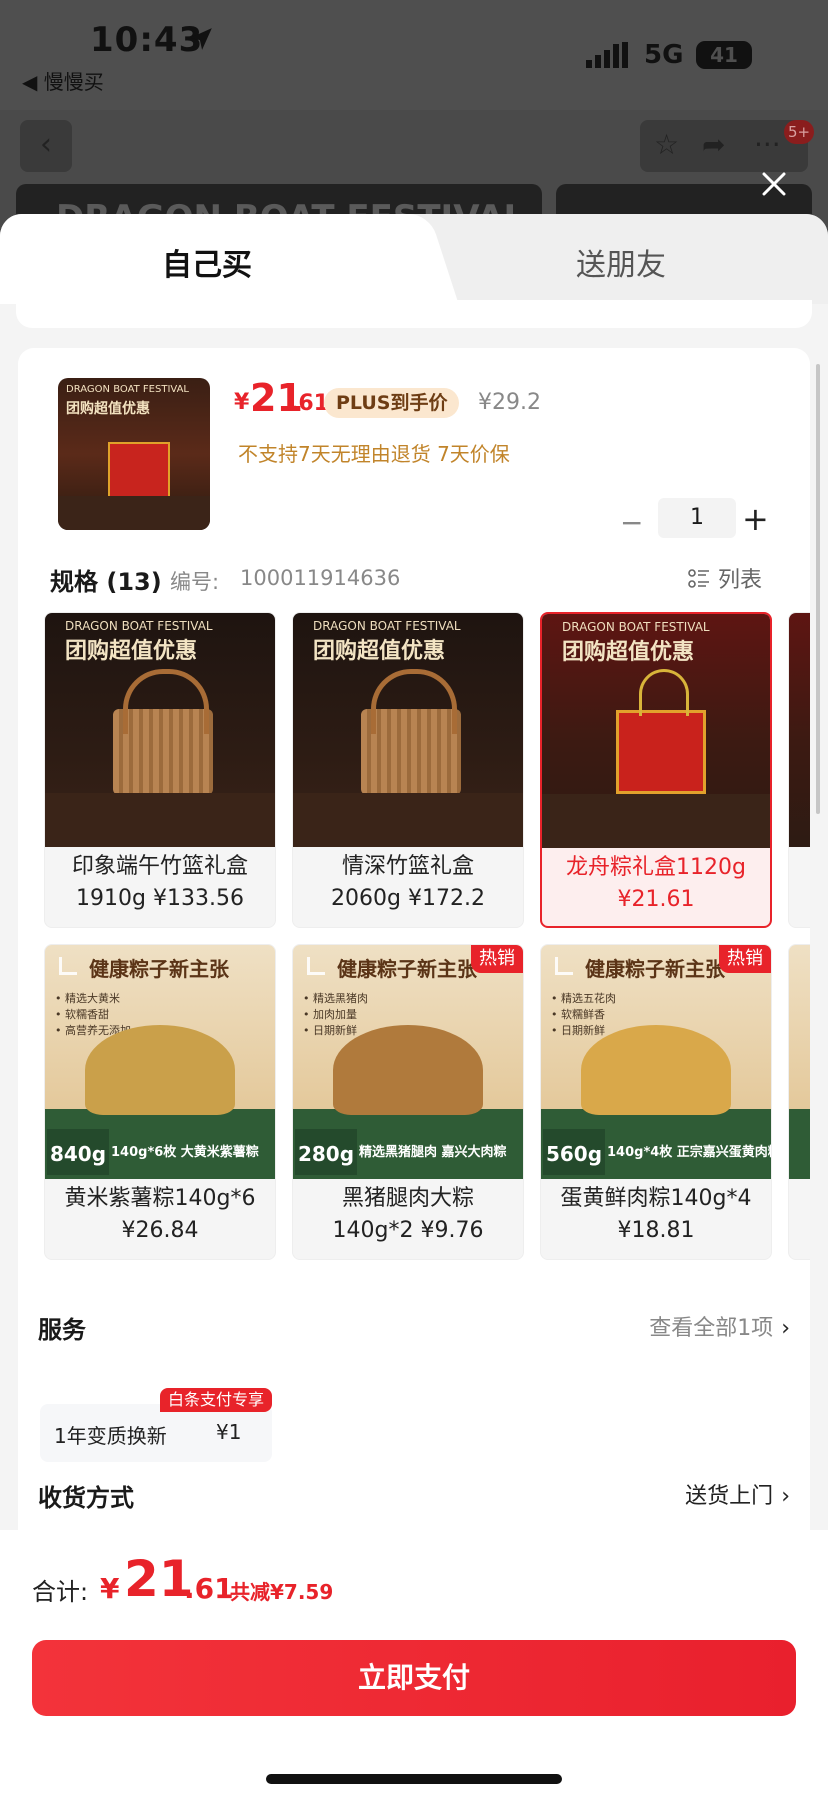  What do you see at coordinates (774, 184) in the screenshot?
I see `close-icon` at bounding box center [774, 184].